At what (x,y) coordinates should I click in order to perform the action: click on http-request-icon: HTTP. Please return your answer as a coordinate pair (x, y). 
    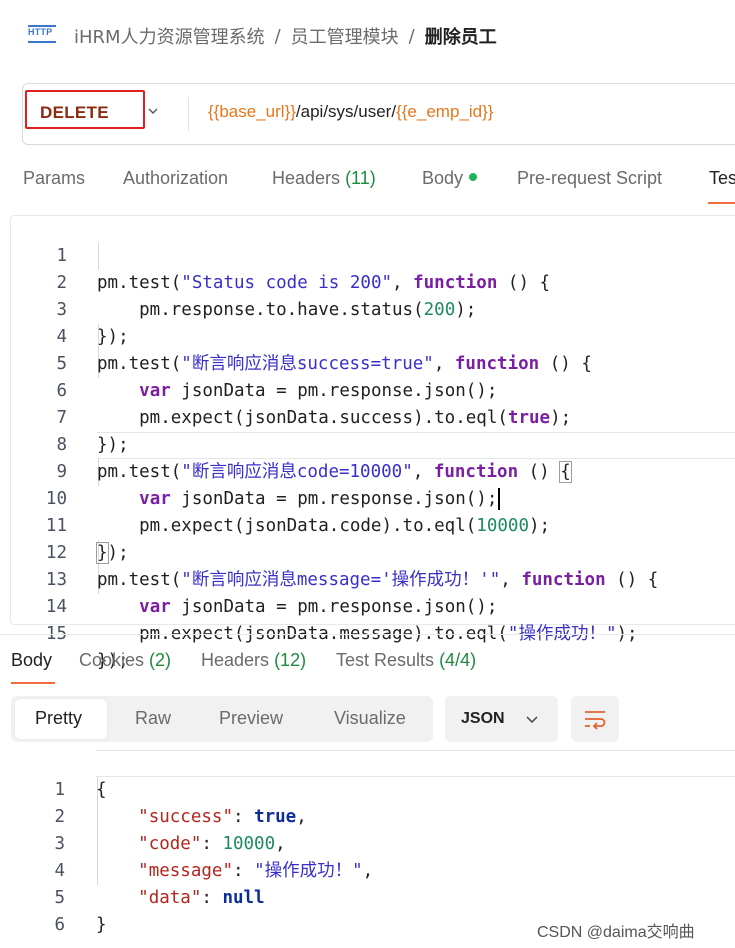
    Looking at the image, I should click on (42, 36).